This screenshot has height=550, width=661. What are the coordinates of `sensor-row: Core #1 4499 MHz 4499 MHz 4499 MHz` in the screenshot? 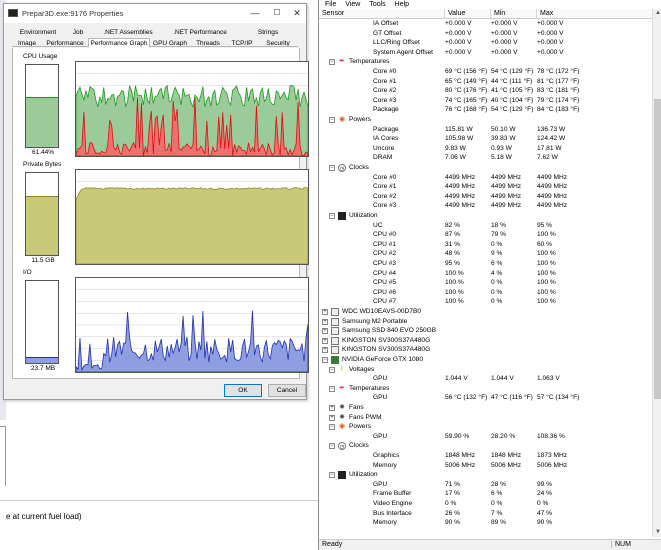 It's located at (485, 187).